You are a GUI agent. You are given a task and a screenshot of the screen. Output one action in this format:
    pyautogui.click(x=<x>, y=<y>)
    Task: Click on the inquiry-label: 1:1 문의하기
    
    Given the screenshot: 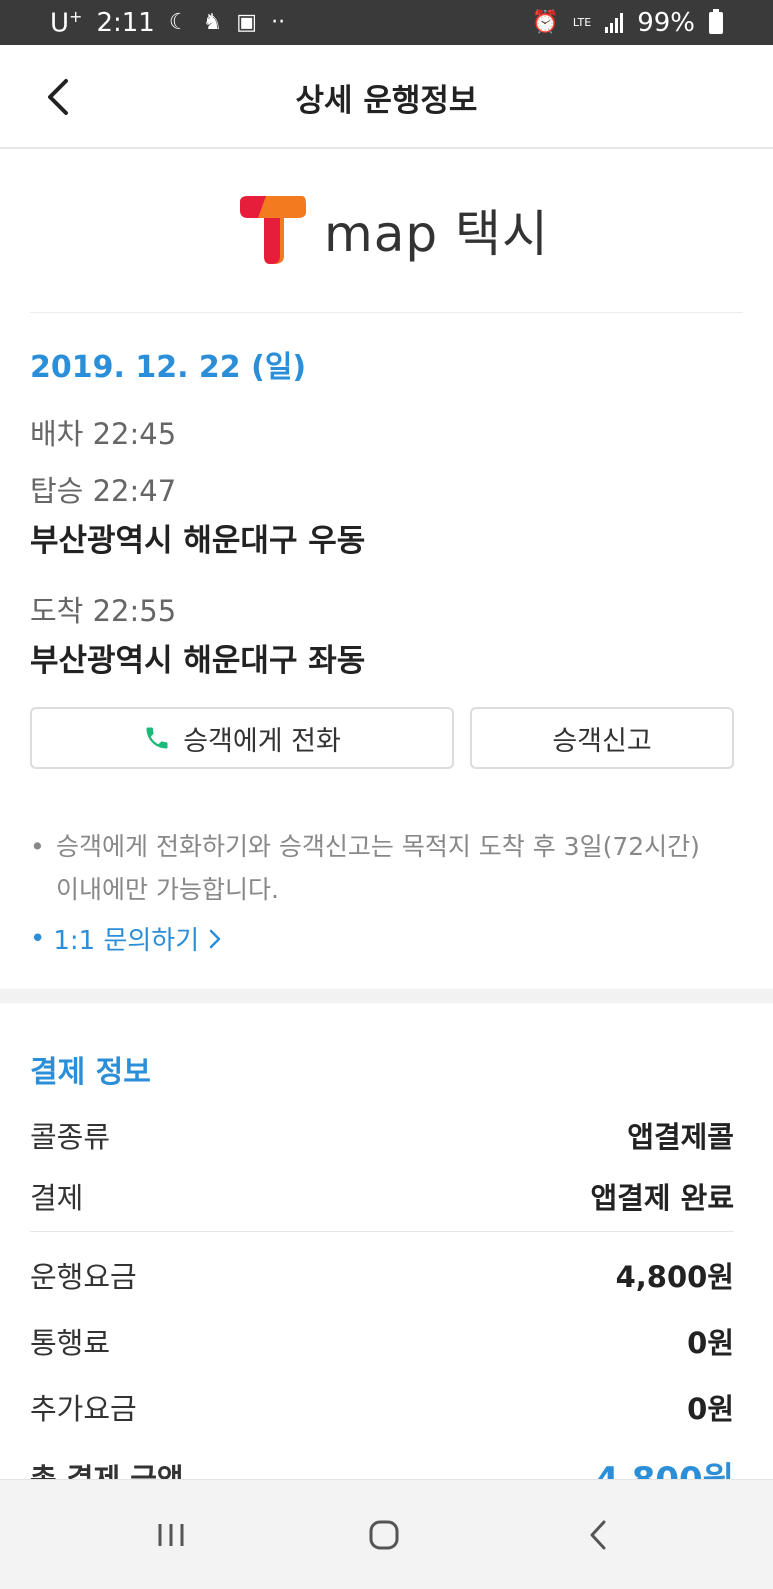 What is the action you would take?
    pyautogui.click(x=126, y=941)
    